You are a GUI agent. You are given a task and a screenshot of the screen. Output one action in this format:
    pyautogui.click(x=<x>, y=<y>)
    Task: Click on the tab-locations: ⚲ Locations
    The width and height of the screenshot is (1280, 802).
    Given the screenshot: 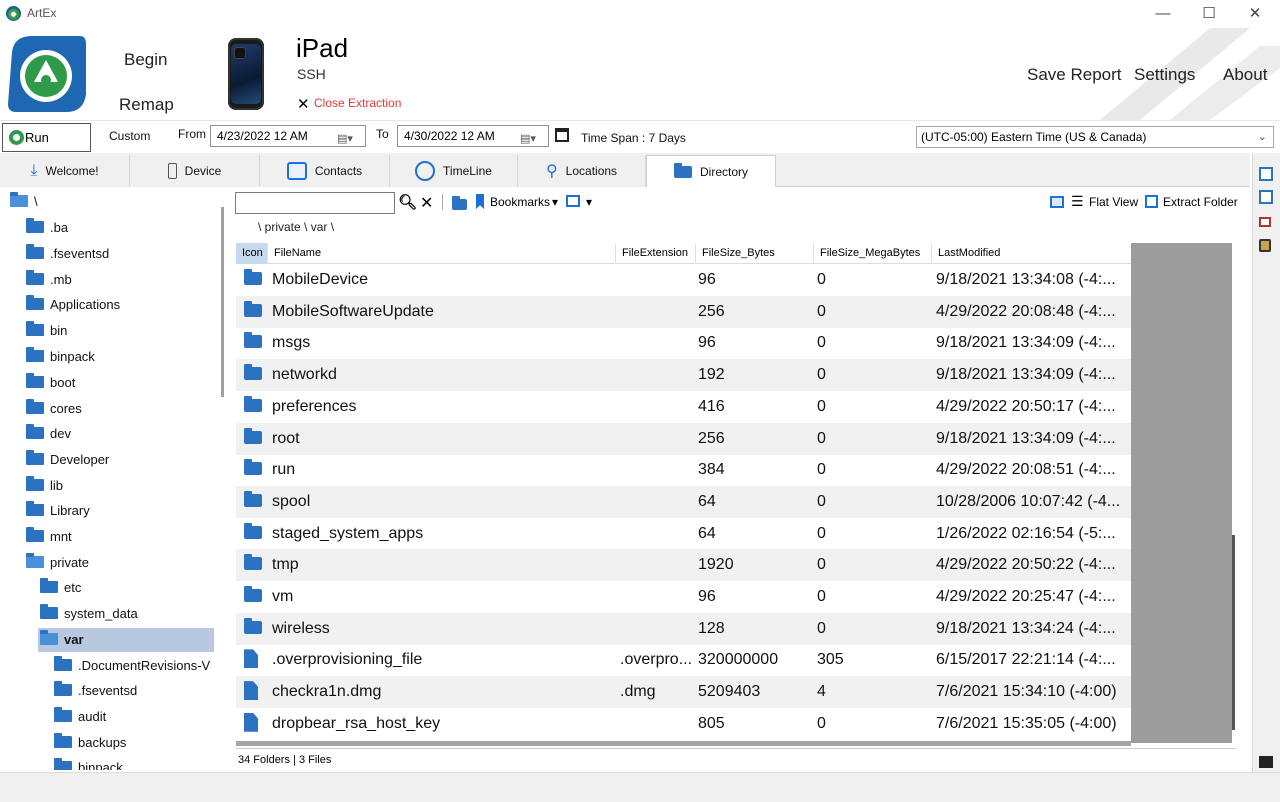 What is the action you would take?
    pyautogui.click(x=582, y=171)
    